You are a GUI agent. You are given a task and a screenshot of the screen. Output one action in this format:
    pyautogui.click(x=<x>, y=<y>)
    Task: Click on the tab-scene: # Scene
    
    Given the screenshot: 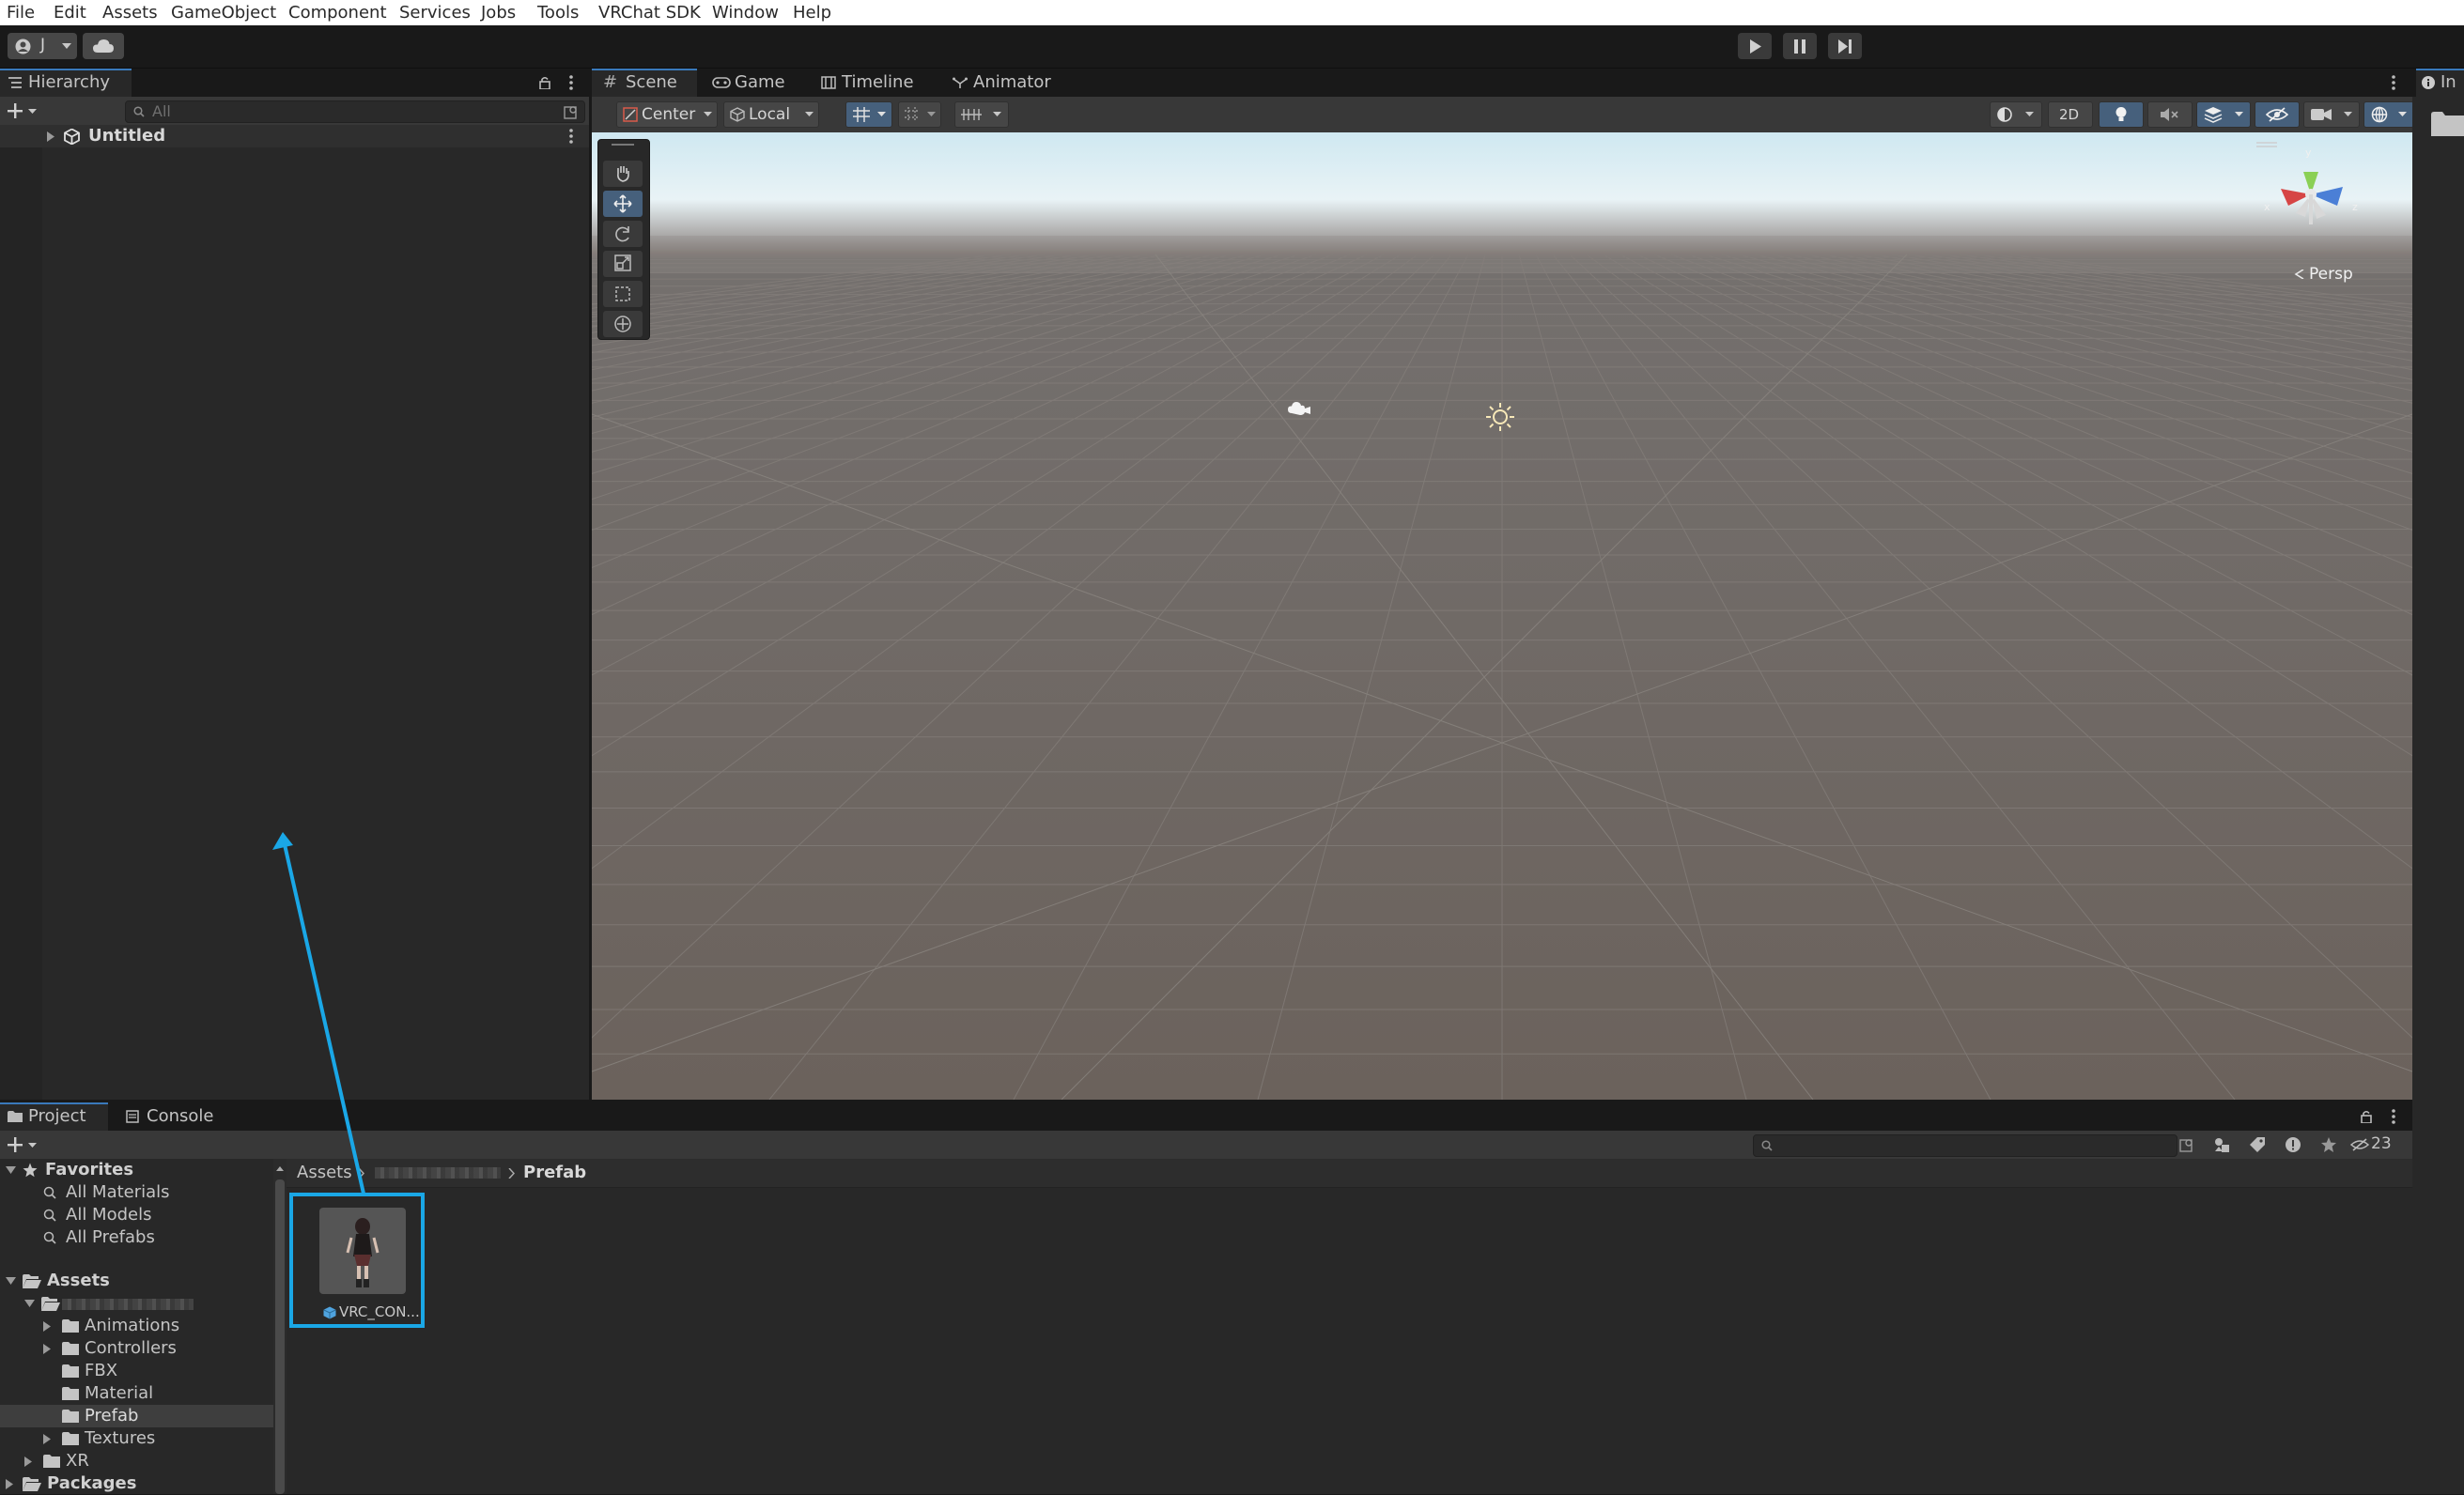 What is the action you would take?
    pyautogui.click(x=644, y=83)
    